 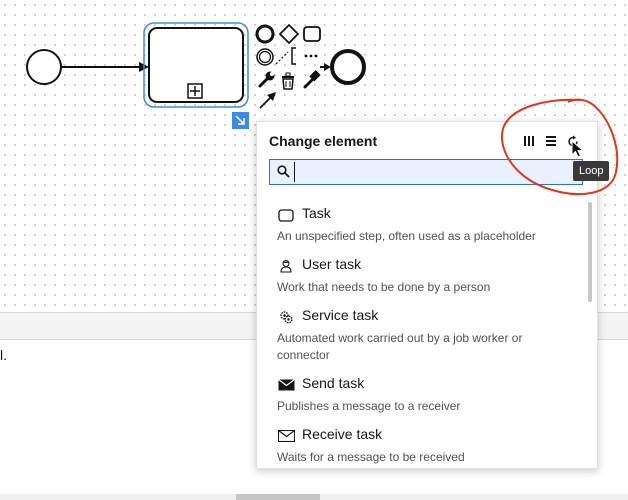 What do you see at coordinates (312, 79) in the screenshot?
I see `color-brush-icon` at bounding box center [312, 79].